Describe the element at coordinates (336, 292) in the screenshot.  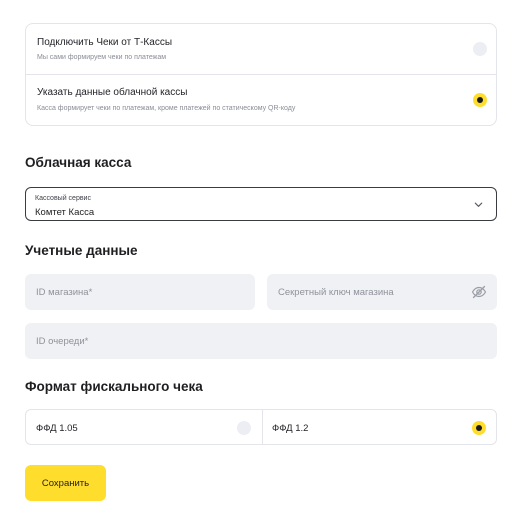
I see `secret-key-placeholder: Секретный ключ магазина` at that location.